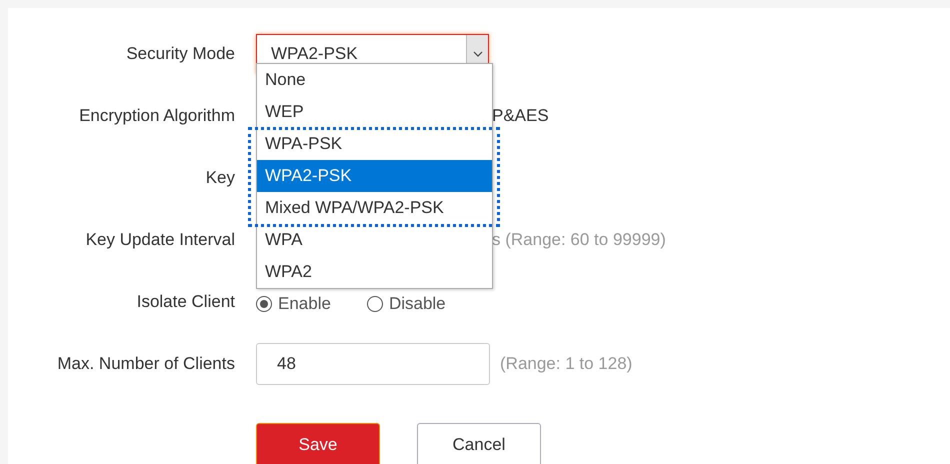 Image resolution: width=950 pixels, height=464 pixels. What do you see at coordinates (374, 176) in the screenshot?
I see `dropdown-option: WPA2-PSK` at bounding box center [374, 176].